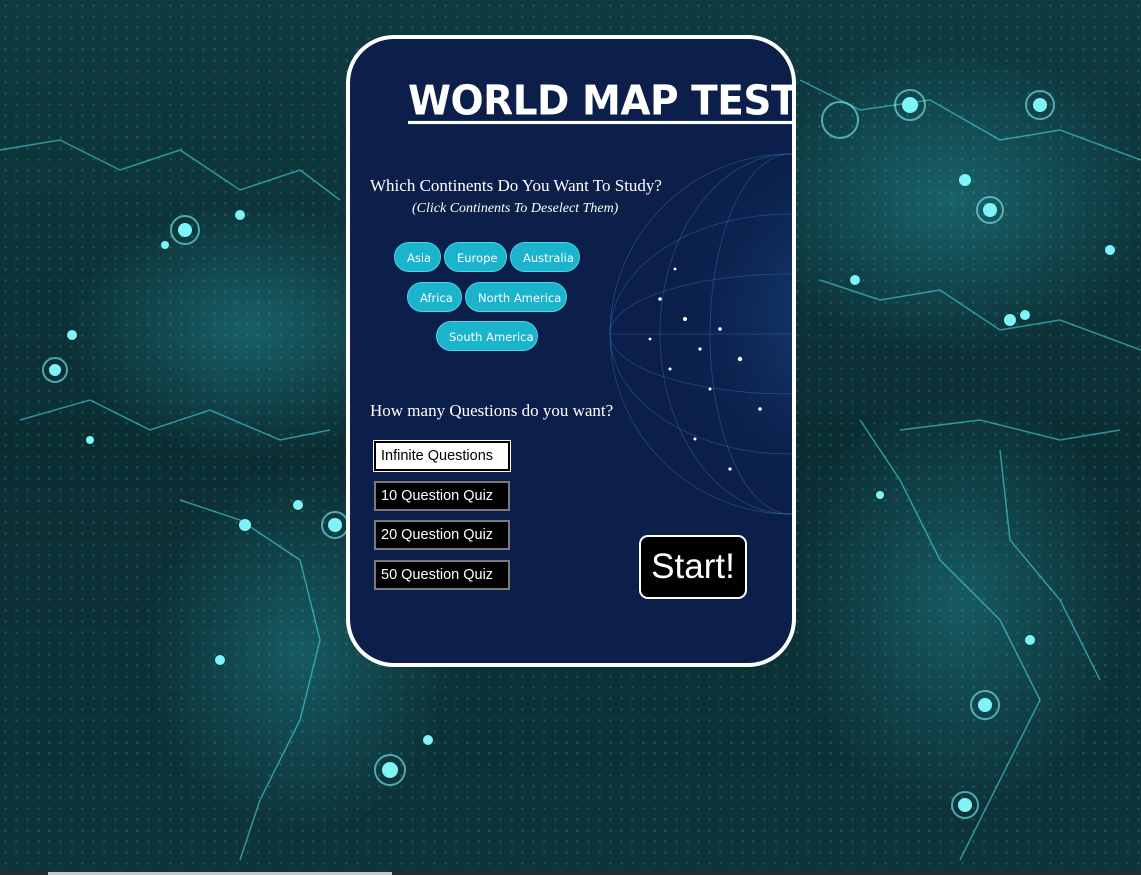  What do you see at coordinates (417, 257) in the screenshot?
I see `continent-pill-asia: Asia` at bounding box center [417, 257].